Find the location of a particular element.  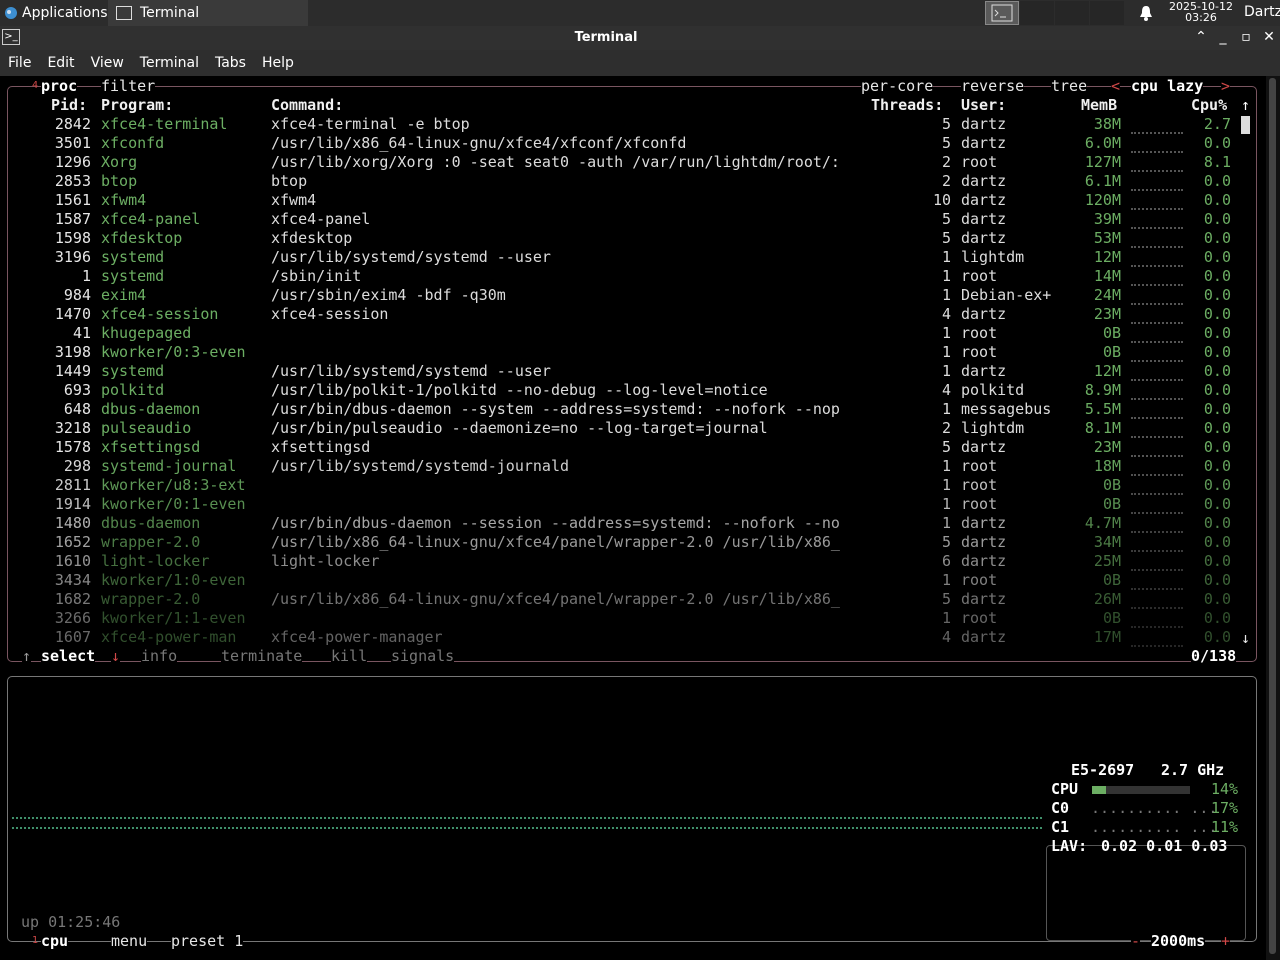

cpu-model: E5-2697 is located at coordinates (1103, 770).